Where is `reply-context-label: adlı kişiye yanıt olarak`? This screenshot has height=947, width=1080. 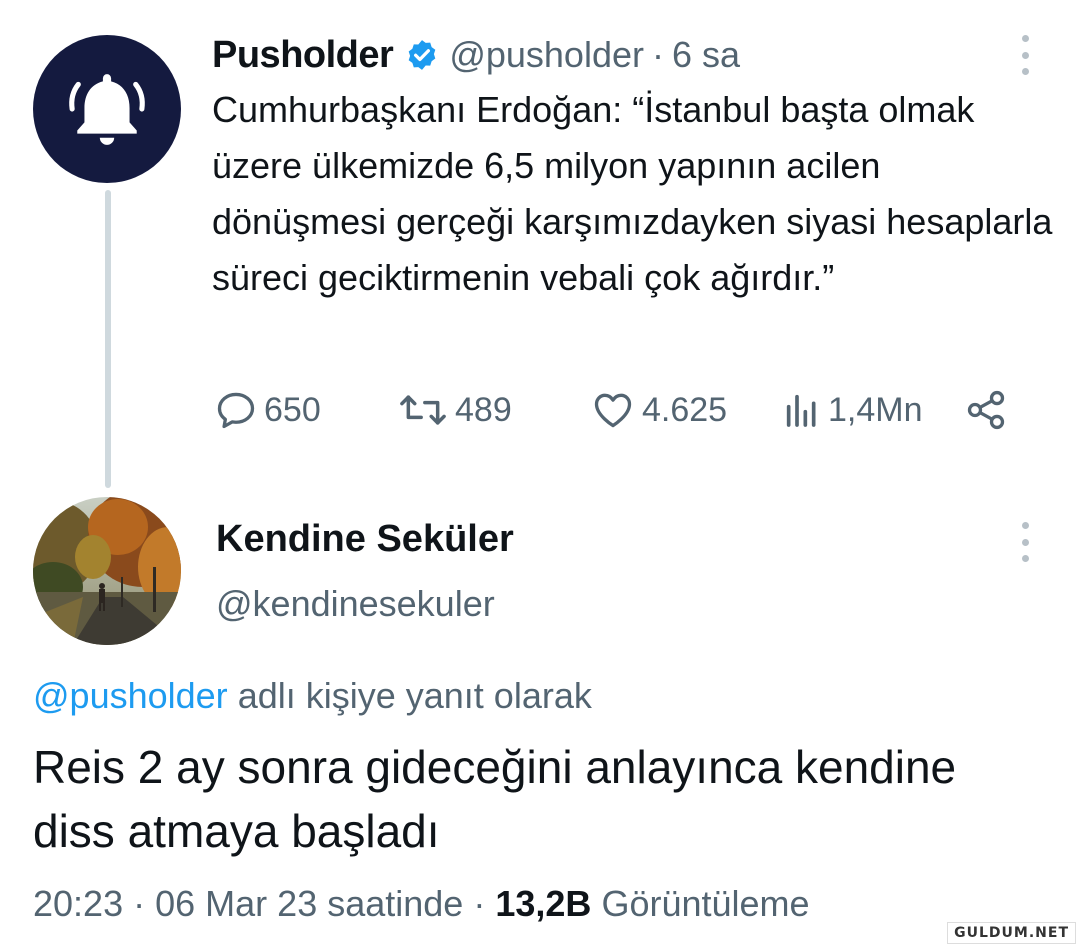
reply-context-label: adlı kişiye yanıt olarak is located at coordinates (414, 695).